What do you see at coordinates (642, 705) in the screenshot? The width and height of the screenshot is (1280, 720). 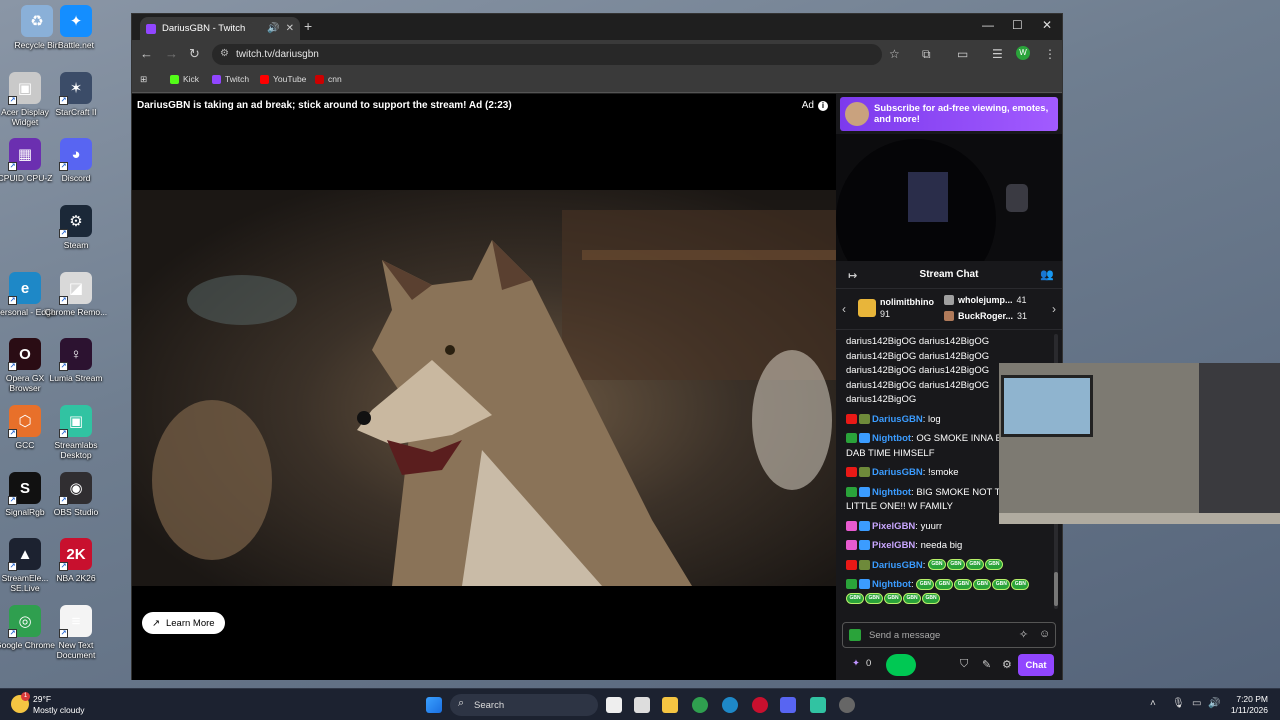 I see `widgets-icon` at bounding box center [642, 705].